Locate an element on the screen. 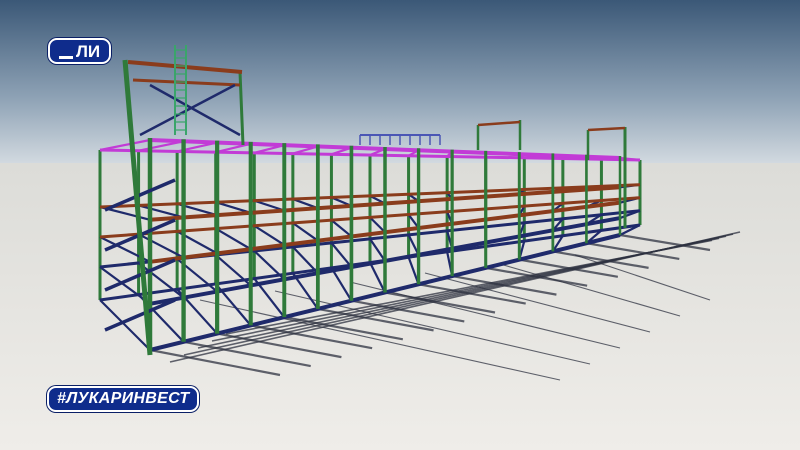 The width and height of the screenshot is (800, 450). logo-underscore is located at coordinates (66, 57).